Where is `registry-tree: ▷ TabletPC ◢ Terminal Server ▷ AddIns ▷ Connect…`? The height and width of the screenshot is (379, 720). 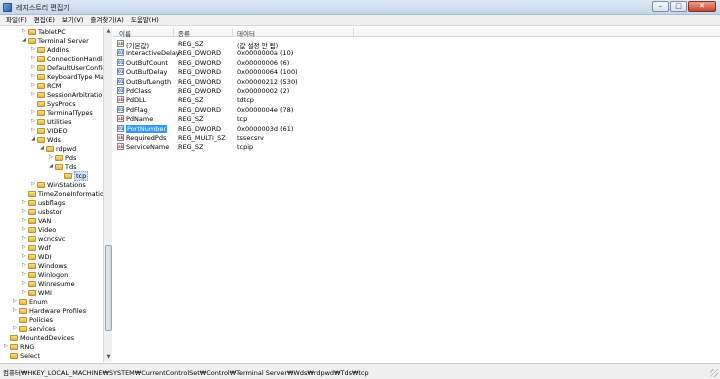
registry-tree: ▷ TabletPC ◢ Terminal Server ▷ AddIns ▷ Connect… is located at coordinates (56, 194).